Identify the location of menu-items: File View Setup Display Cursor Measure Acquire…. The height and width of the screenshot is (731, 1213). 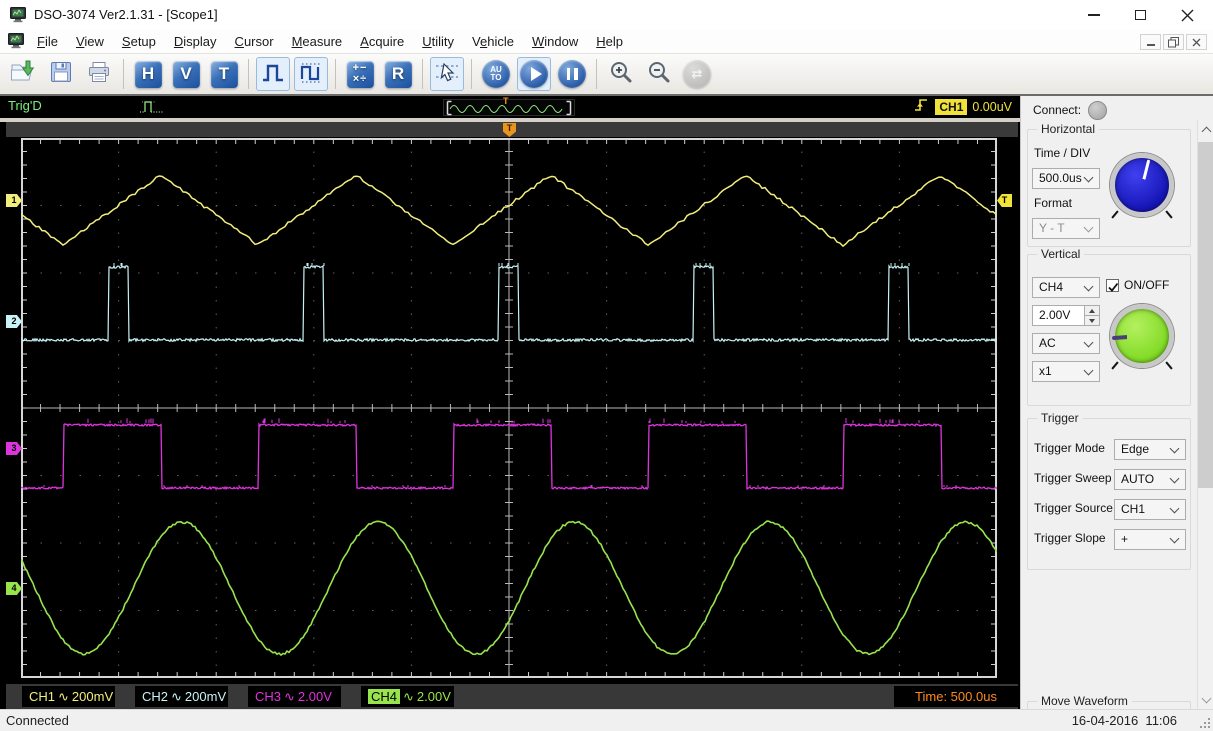
(330, 41).